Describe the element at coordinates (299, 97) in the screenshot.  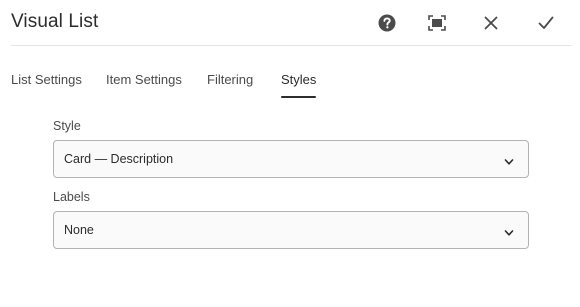
I see `active-tab-indicator` at that location.